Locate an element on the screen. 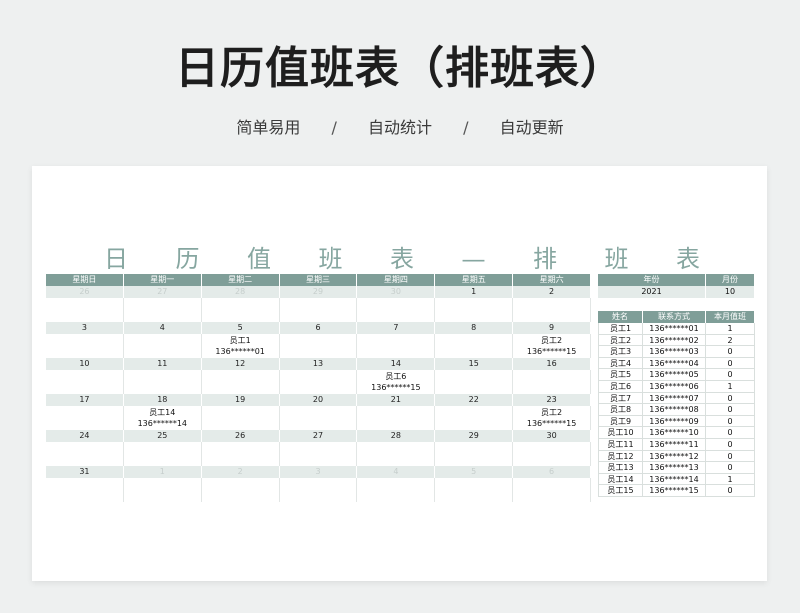 This screenshot has height=613, width=800. staff-contact: 136******10 is located at coordinates (674, 433).